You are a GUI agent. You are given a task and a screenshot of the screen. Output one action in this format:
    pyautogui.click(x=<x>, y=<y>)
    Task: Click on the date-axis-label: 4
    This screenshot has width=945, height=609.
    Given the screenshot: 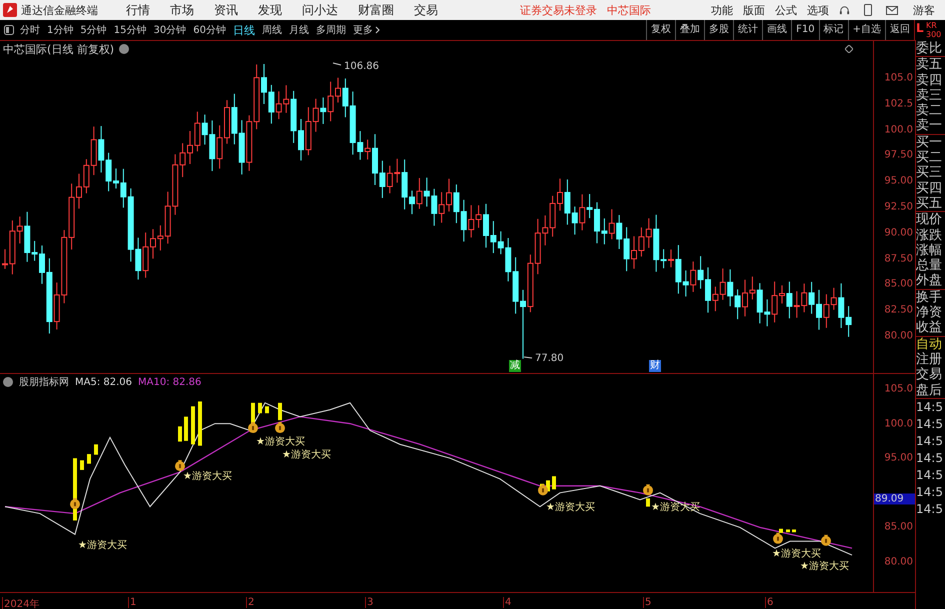 What is the action you would take?
    pyautogui.click(x=507, y=602)
    